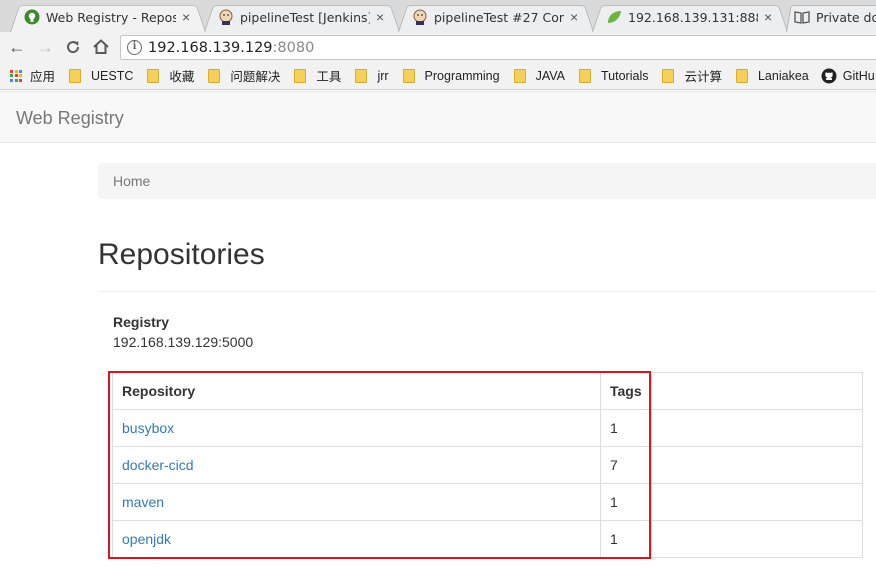  Describe the element at coordinates (134, 47) in the screenshot. I see `info-icon: i` at that location.